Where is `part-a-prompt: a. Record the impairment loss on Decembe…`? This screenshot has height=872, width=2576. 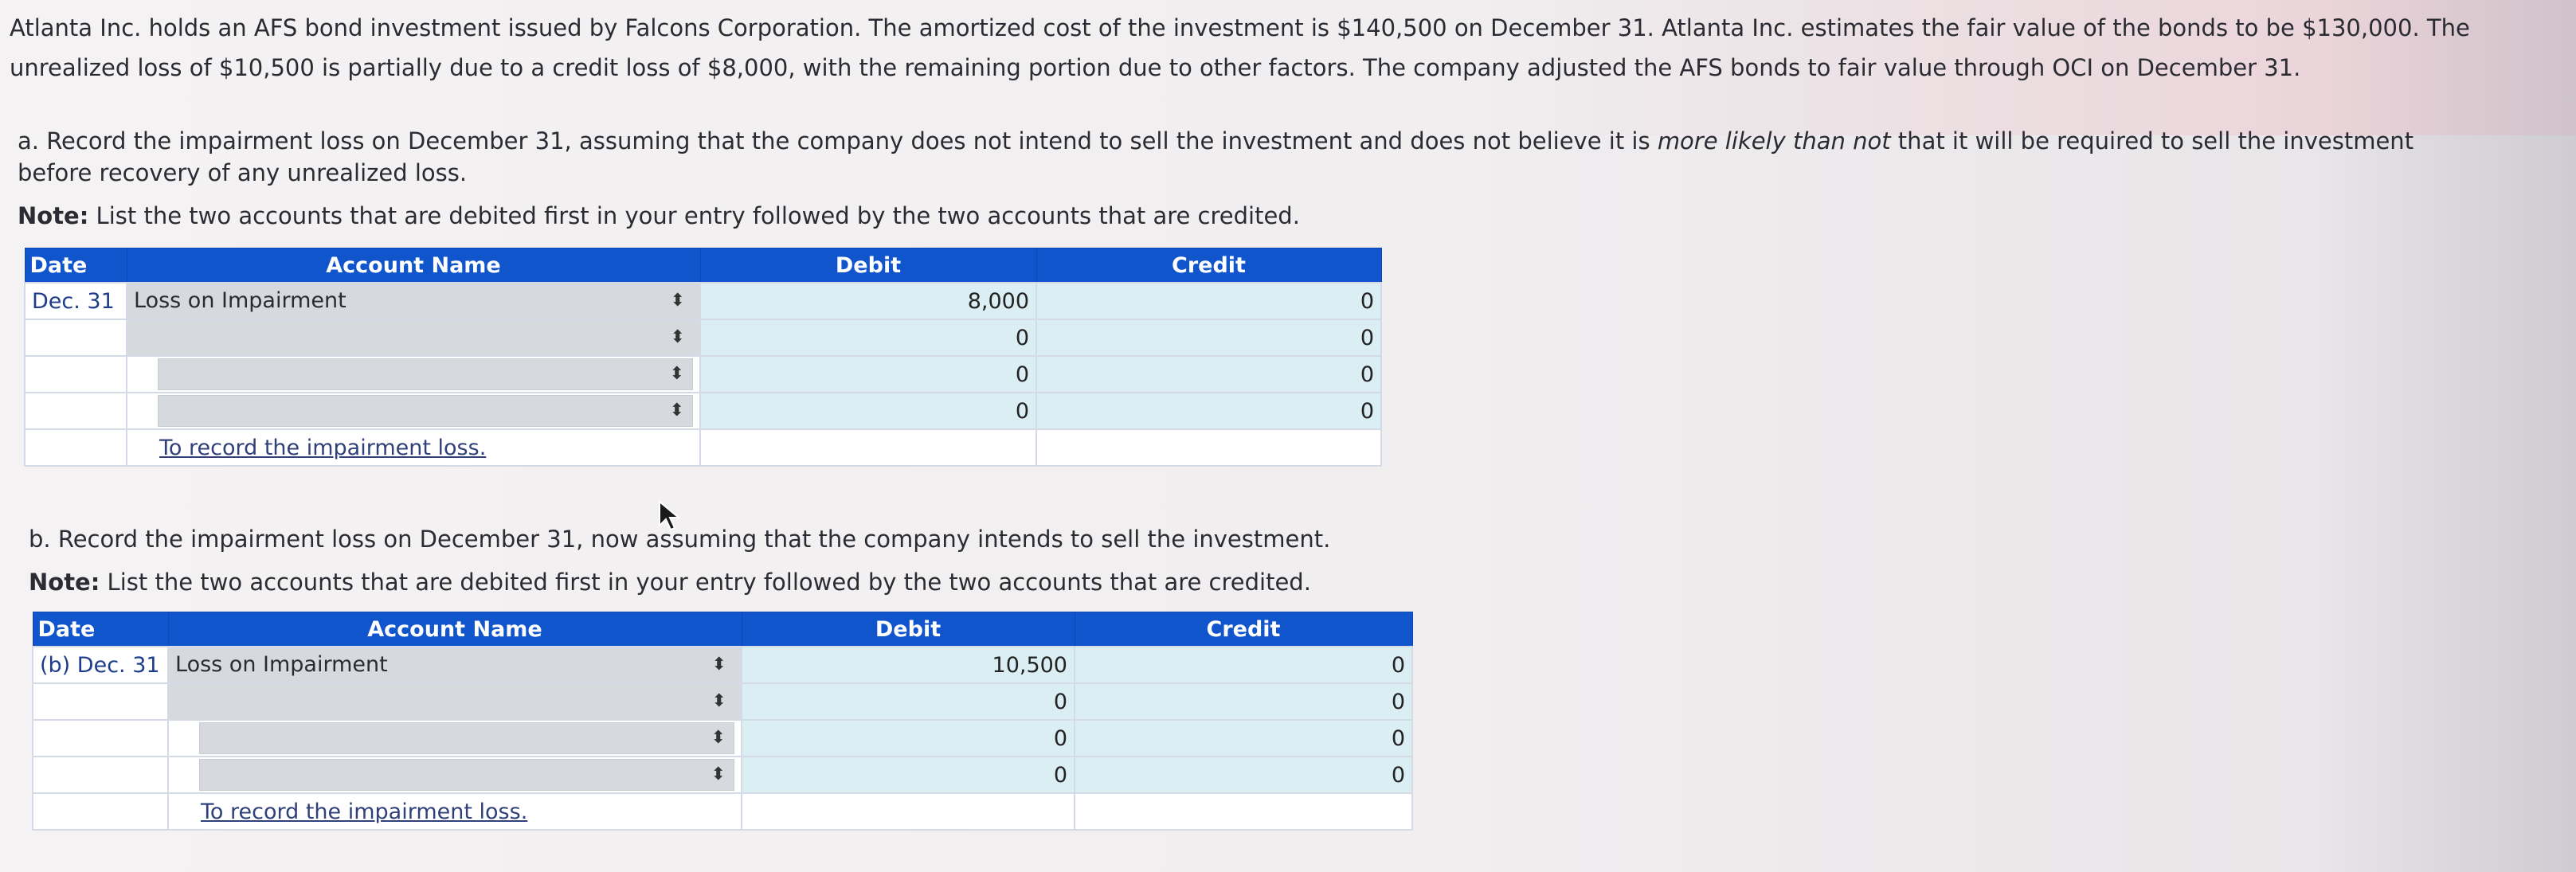 part-a-prompt: a. Record the impairment loss on Decembe… is located at coordinates (1216, 141).